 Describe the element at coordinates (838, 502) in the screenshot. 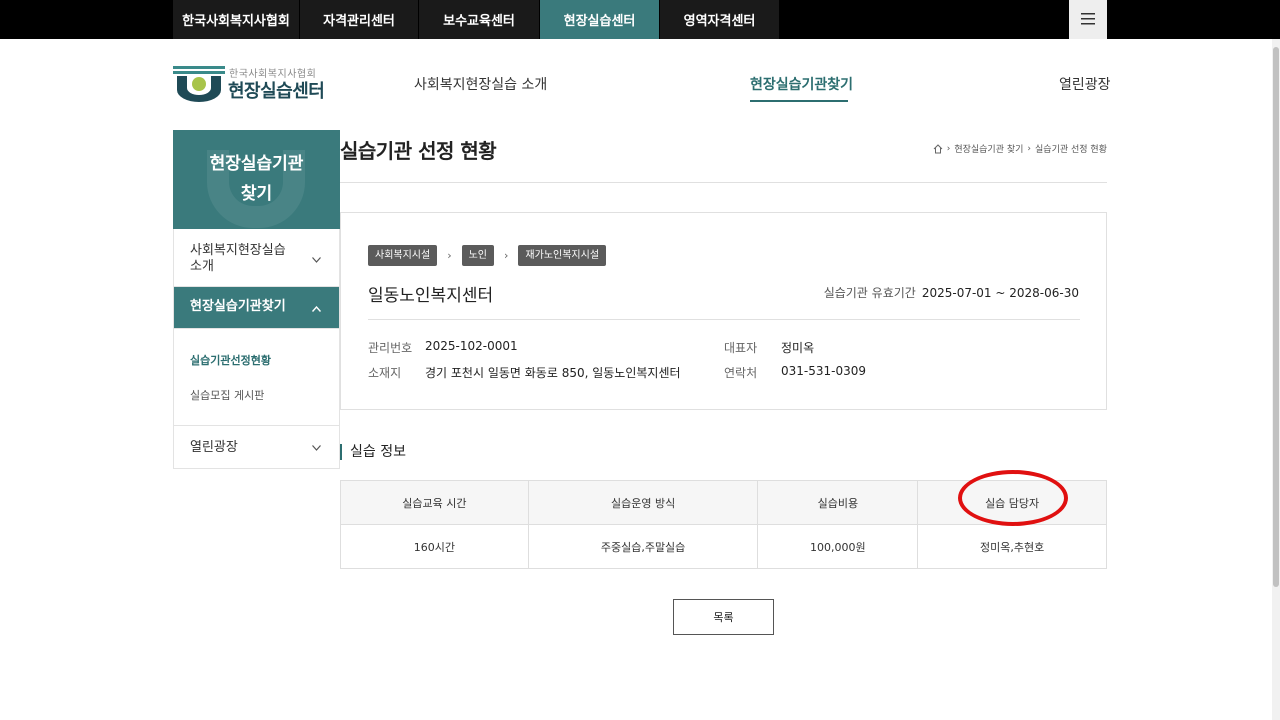

I see `table-header: 실습비용` at that location.